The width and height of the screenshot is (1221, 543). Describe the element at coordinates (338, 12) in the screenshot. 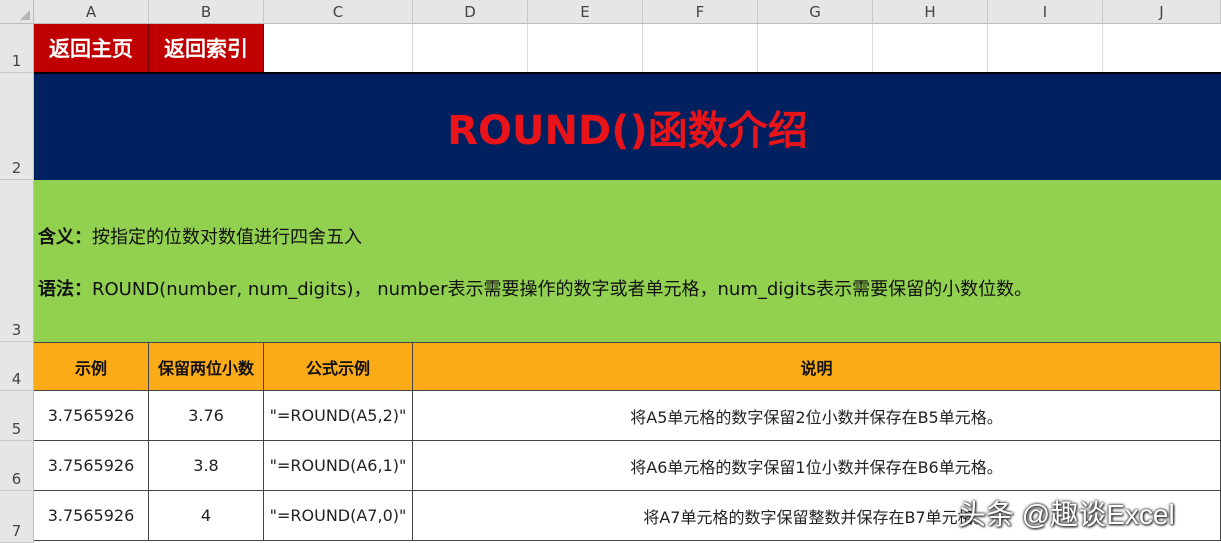

I see `column-header-c: C` at that location.